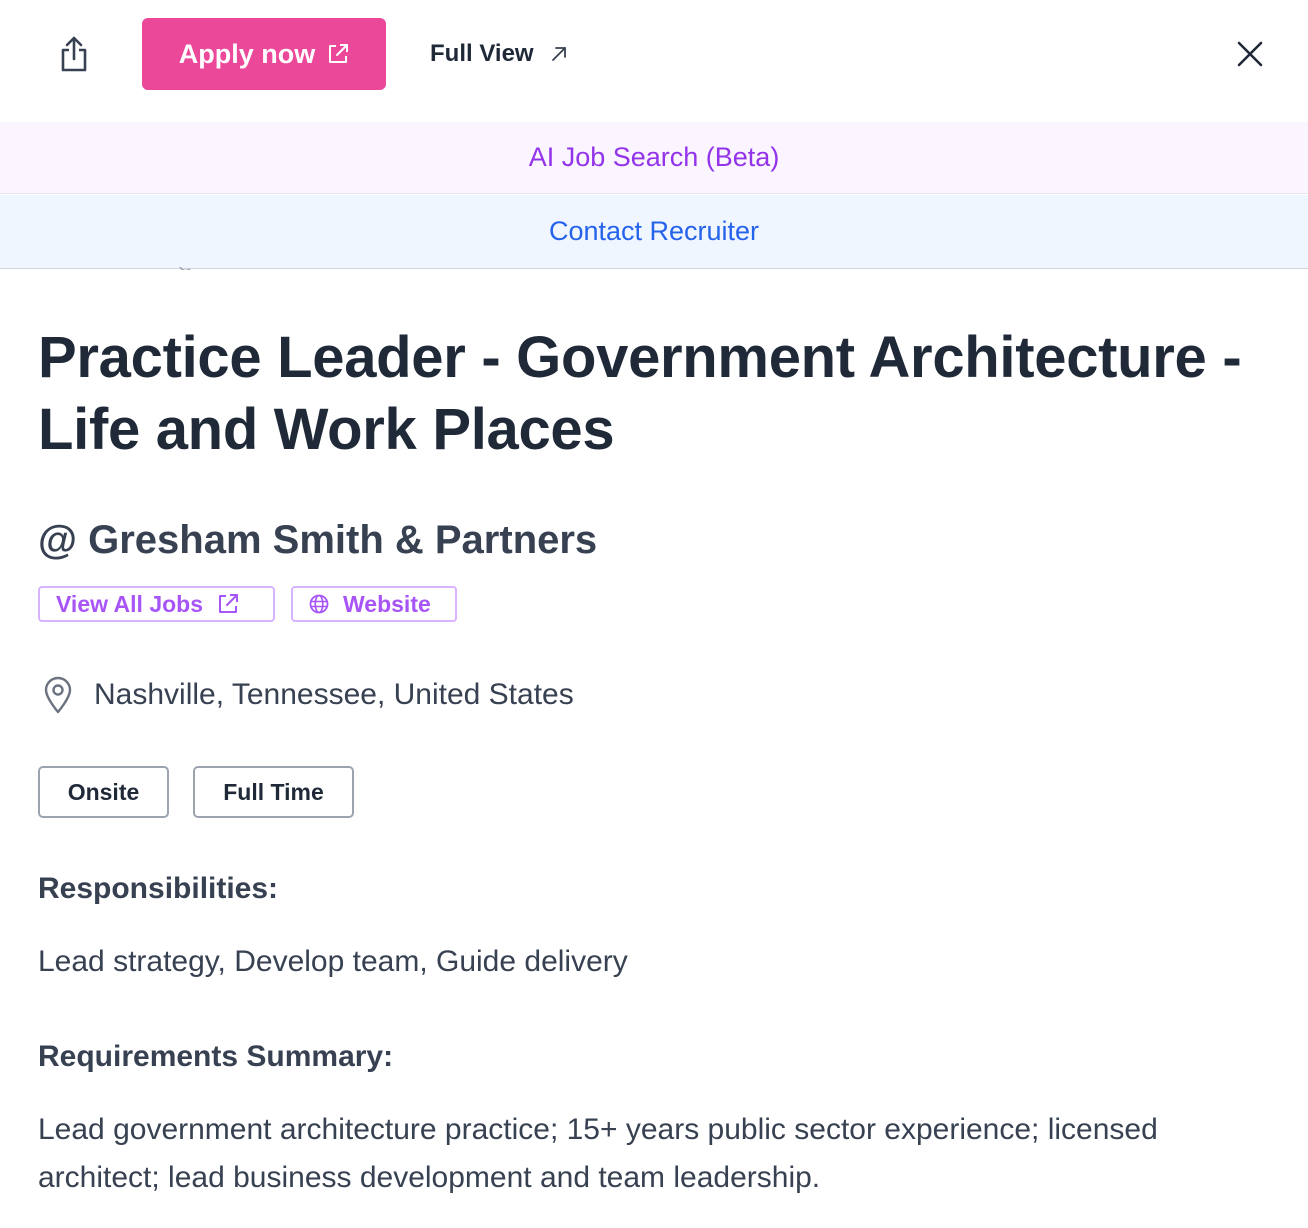 The image size is (1308, 1228). Describe the element at coordinates (482, 53) in the screenshot. I see `full-view-label: Full View` at that location.